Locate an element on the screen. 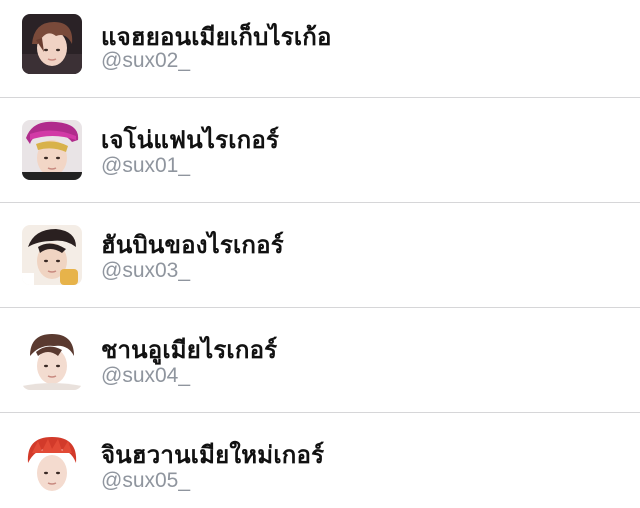 The image size is (640, 508). user-handle: @sux05_ is located at coordinates (146, 480).